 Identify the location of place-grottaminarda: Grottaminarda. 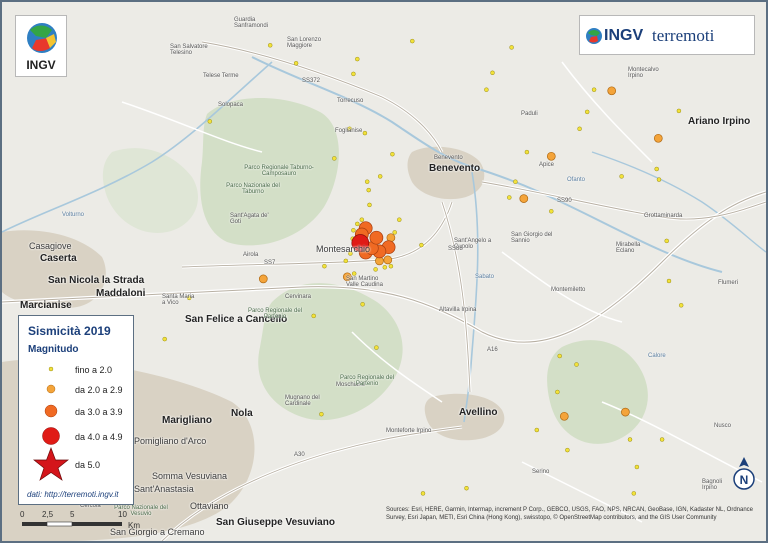
(663, 216).